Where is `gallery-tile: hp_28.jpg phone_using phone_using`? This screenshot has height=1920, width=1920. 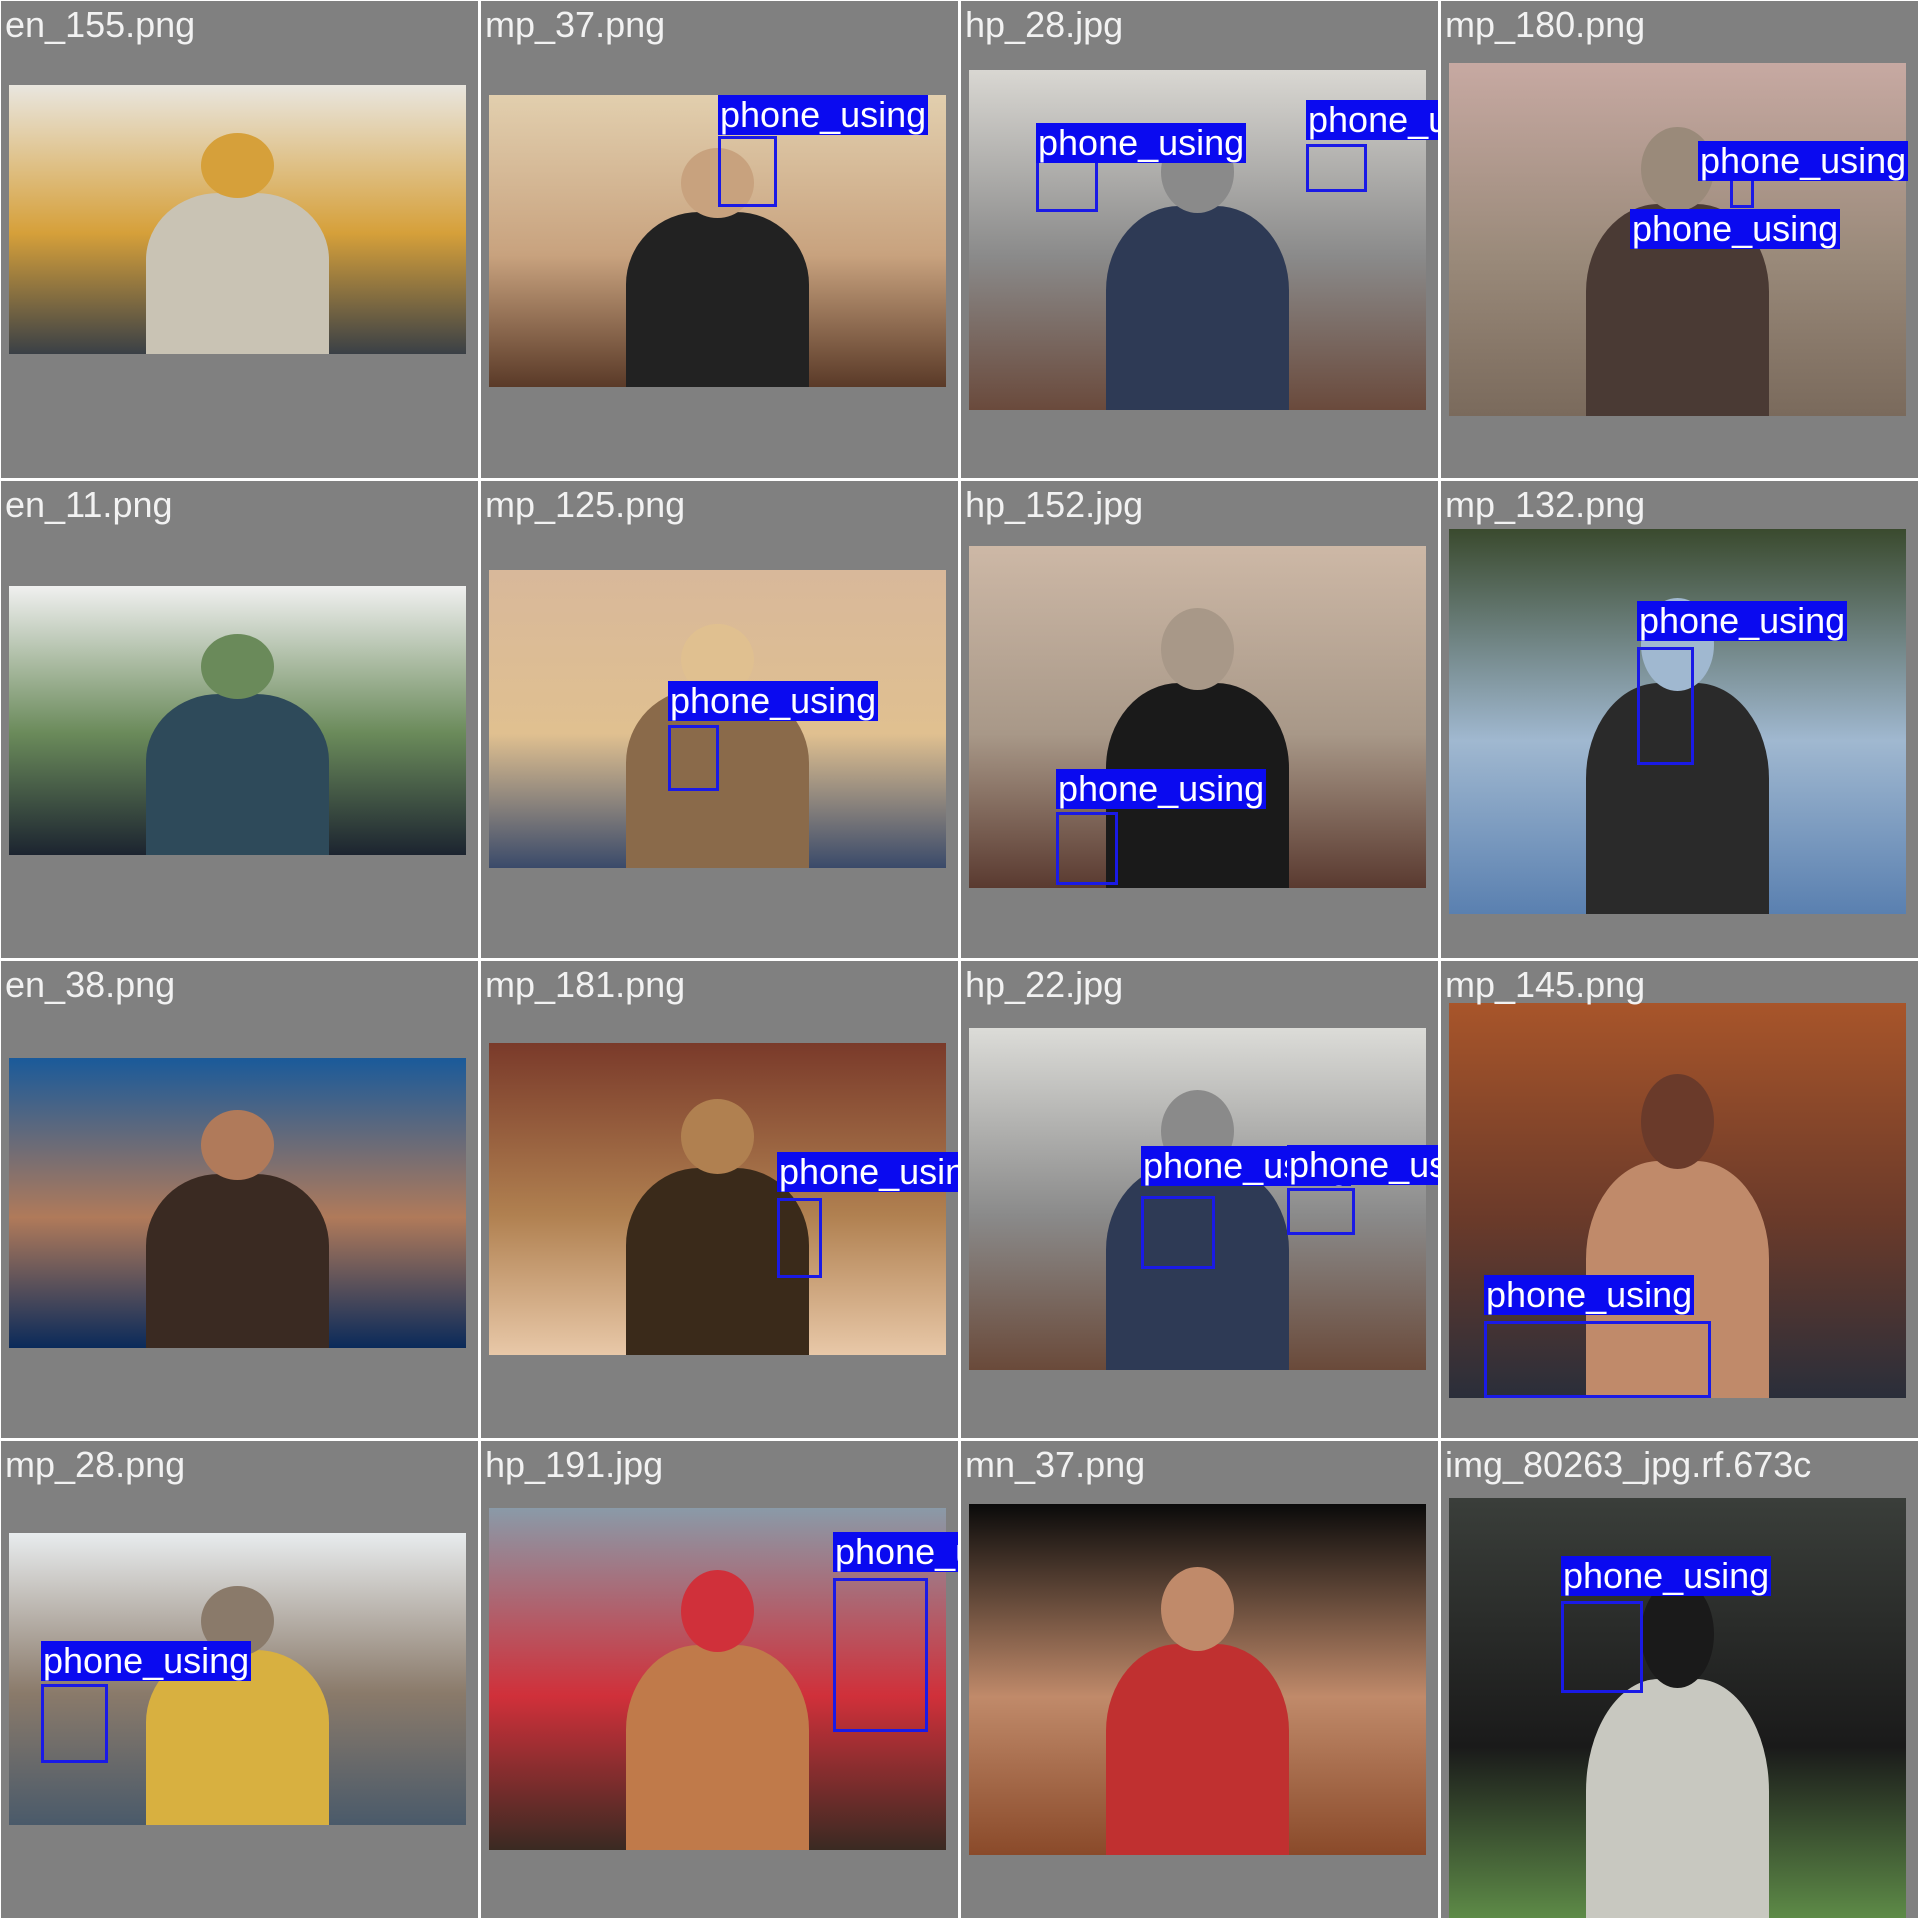
gallery-tile: hp_28.jpg phone_using phone_using is located at coordinates (1199, 239).